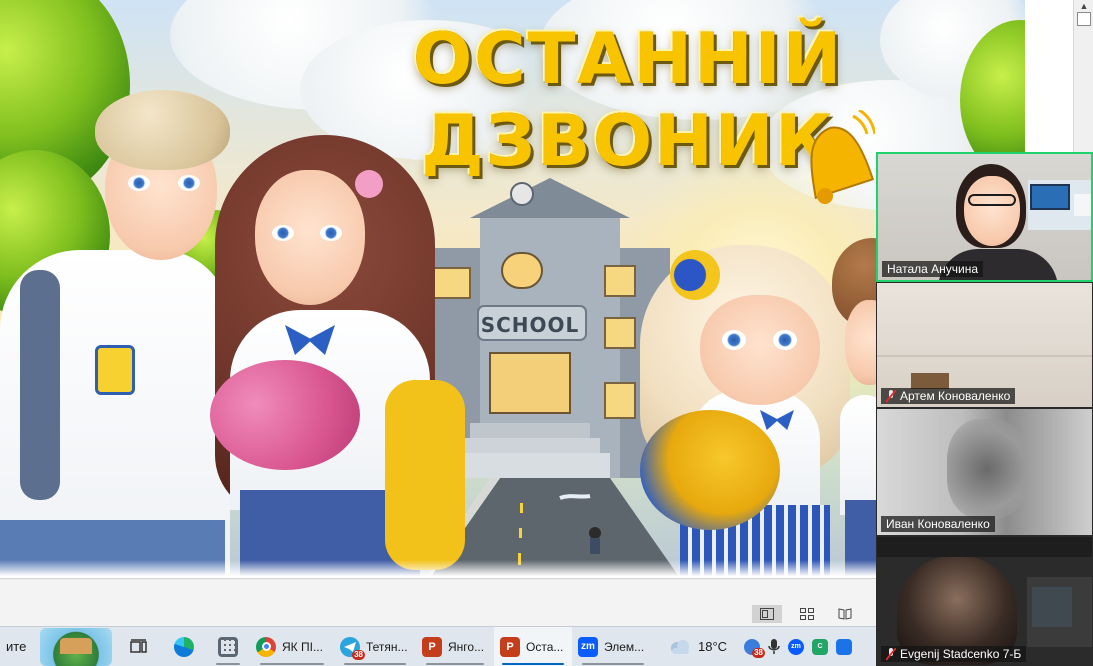  What do you see at coordinates (694, 646) in the screenshot?
I see `weather-widget: 18°C` at bounding box center [694, 646].